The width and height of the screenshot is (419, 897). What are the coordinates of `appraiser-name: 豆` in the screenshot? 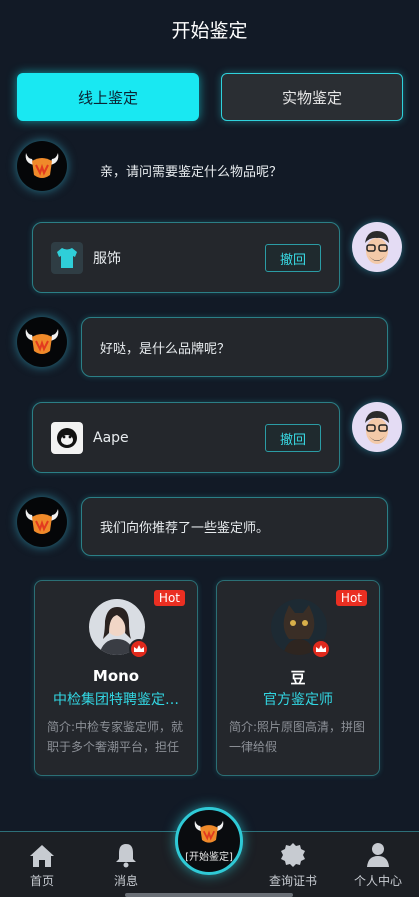 It's located at (298, 678).